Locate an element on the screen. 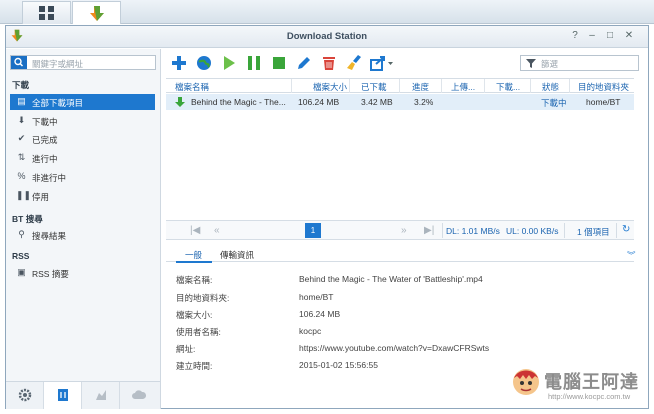 Image resolution: width=654 pixels, height=414 pixels. globe-icon is located at coordinates (204, 63).